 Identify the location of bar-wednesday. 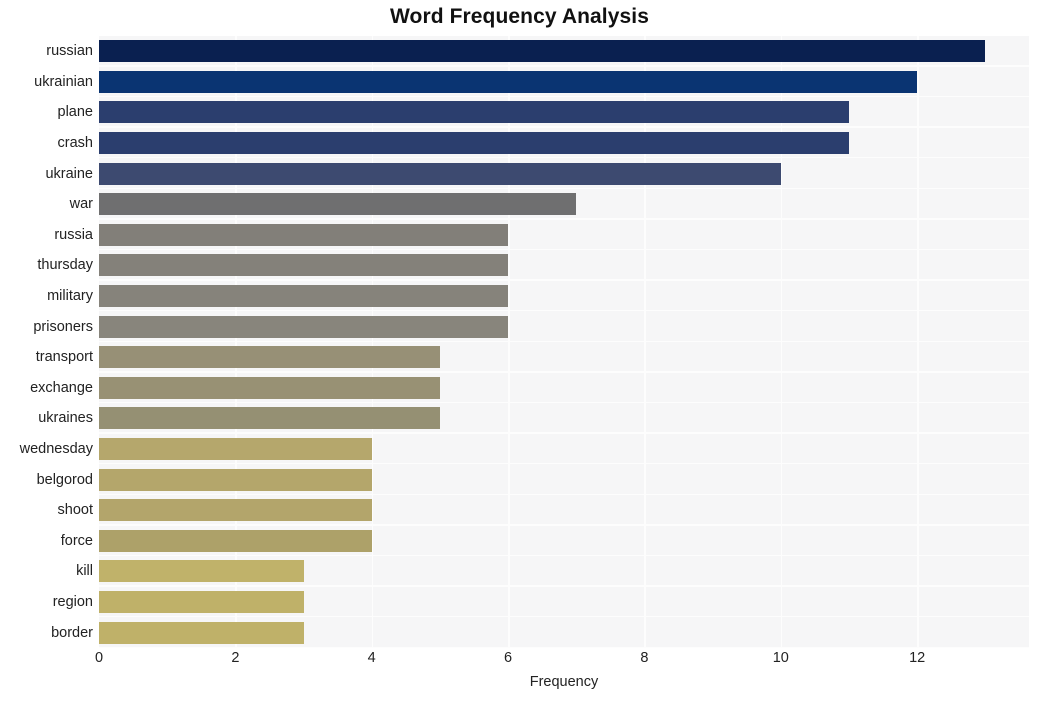
(235, 449).